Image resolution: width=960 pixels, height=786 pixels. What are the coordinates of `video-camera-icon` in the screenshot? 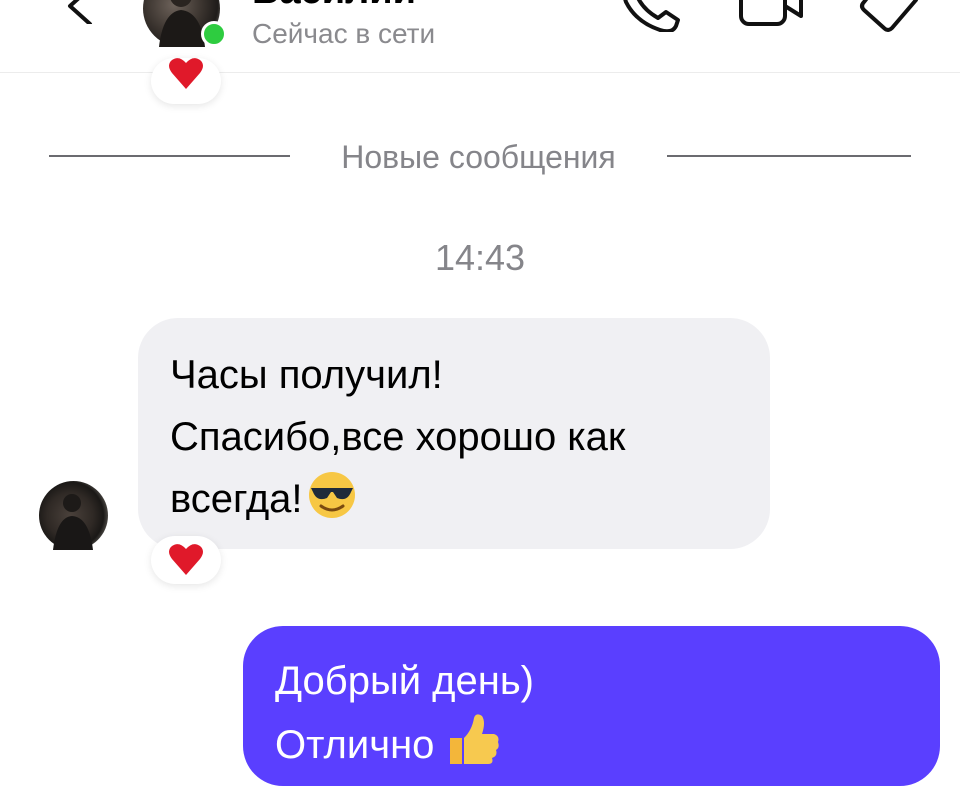 It's located at (771, 16).